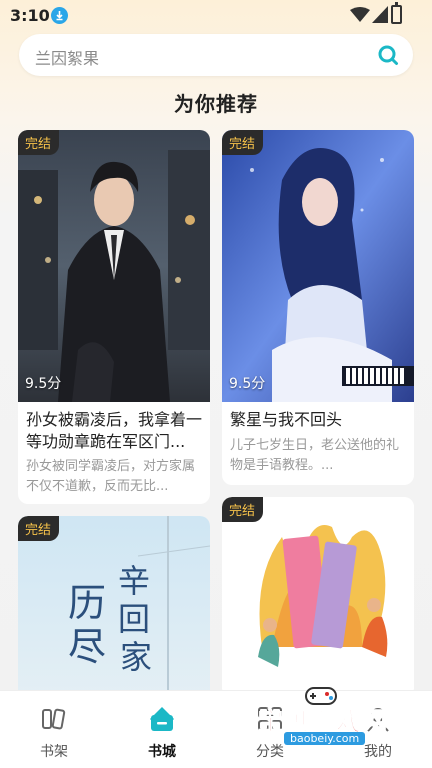 The image size is (432, 768). Describe the element at coordinates (388, 55) in the screenshot. I see `search-icon` at that location.